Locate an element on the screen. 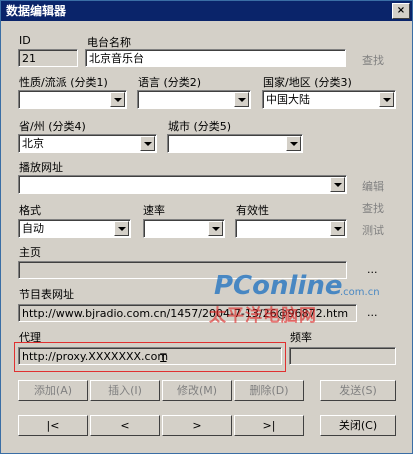 This screenshot has width=413, height=454. id-label: ID is located at coordinates (25, 40).